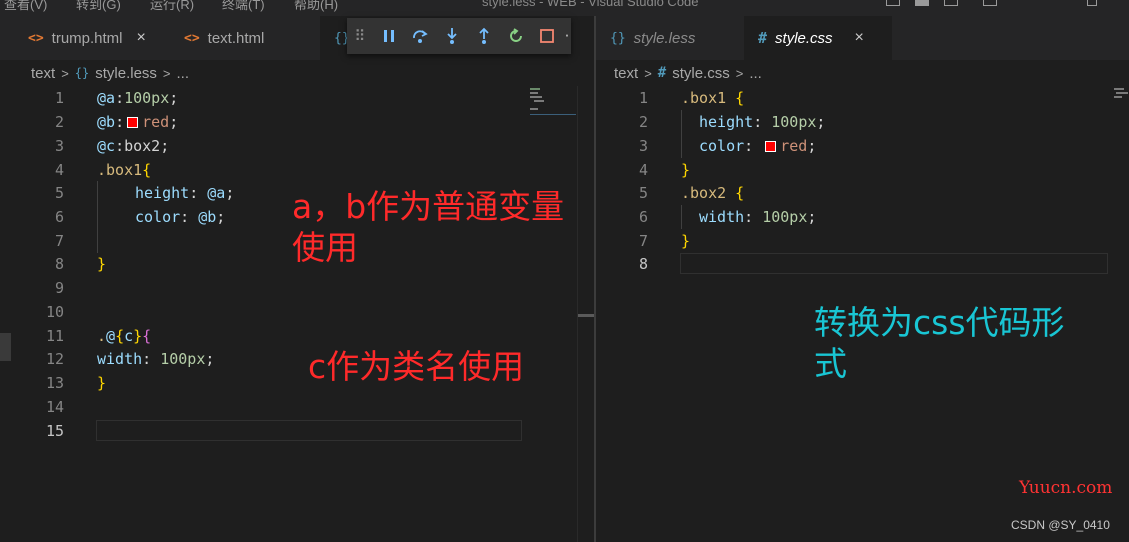 This screenshot has height=542, width=1129. I want to click on customize-layout-icon, so click(990, 3).